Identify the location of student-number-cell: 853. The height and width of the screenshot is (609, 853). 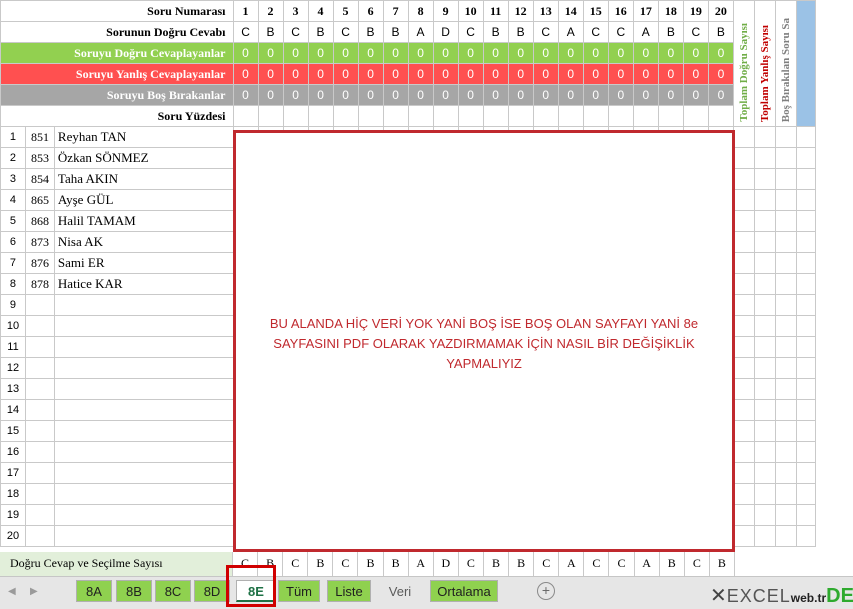
(39, 158).